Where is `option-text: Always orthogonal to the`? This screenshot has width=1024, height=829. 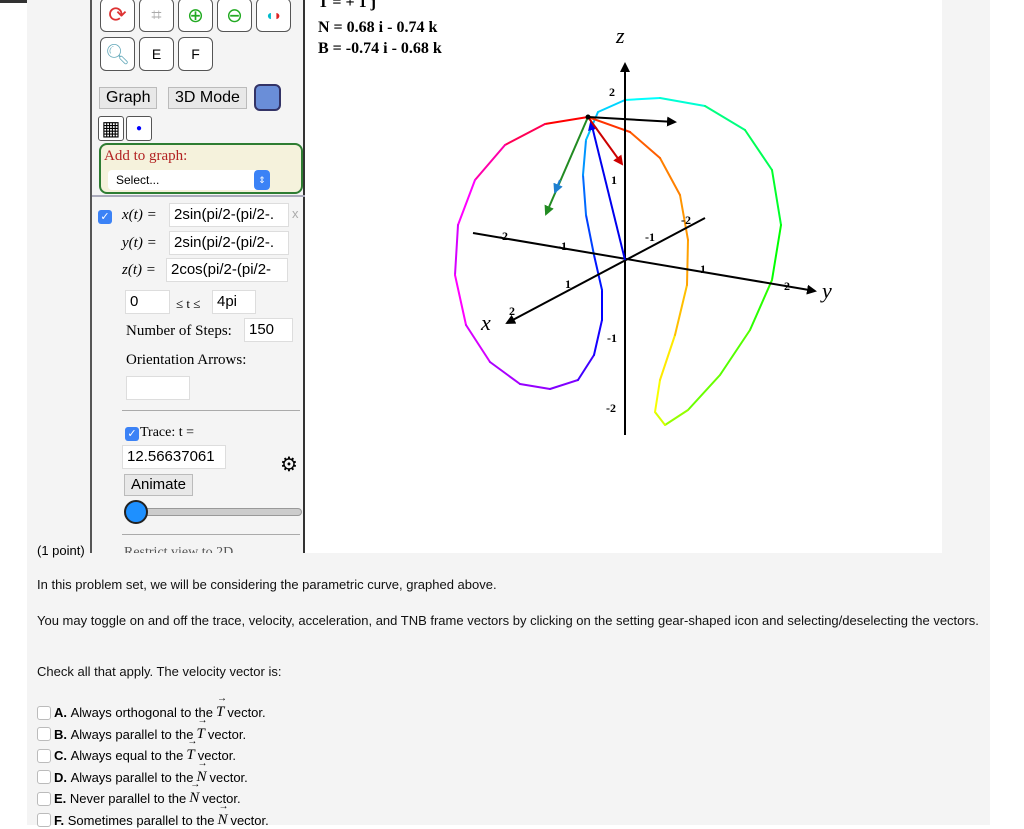
option-text: Always orthogonal to the is located at coordinates (141, 712).